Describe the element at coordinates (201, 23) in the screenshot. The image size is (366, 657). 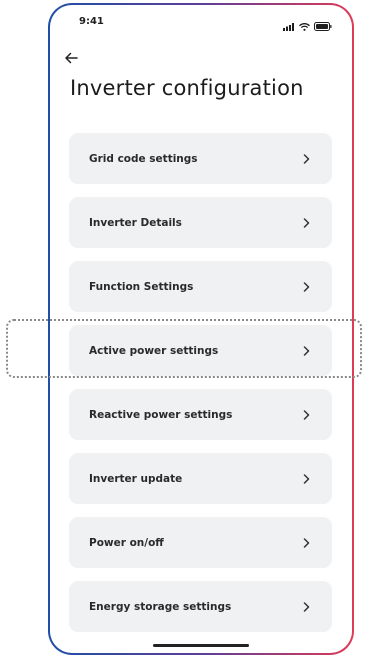
I see `status-bar: 9:41` at that location.